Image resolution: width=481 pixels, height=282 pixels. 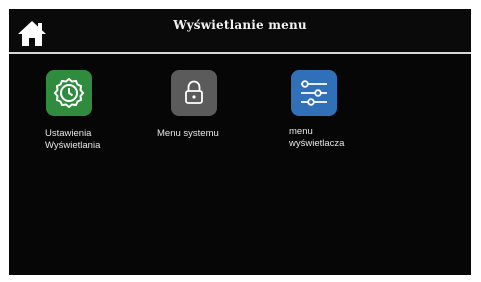 I want to click on page-title: Wyświetlanie menu, so click(x=240, y=25).